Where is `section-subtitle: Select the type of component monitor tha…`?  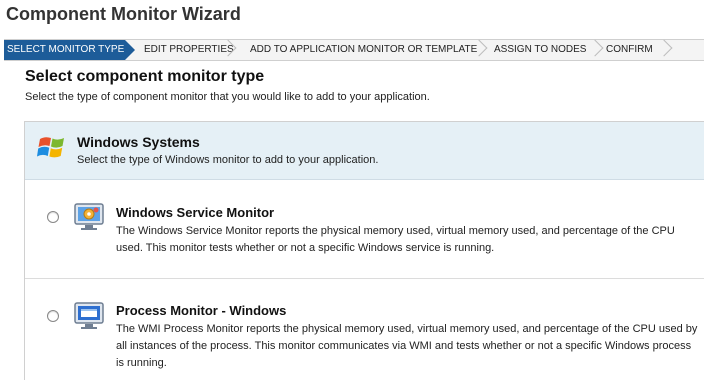 section-subtitle: Select the type of component monitor tha… is located at coordinates (227, 97).